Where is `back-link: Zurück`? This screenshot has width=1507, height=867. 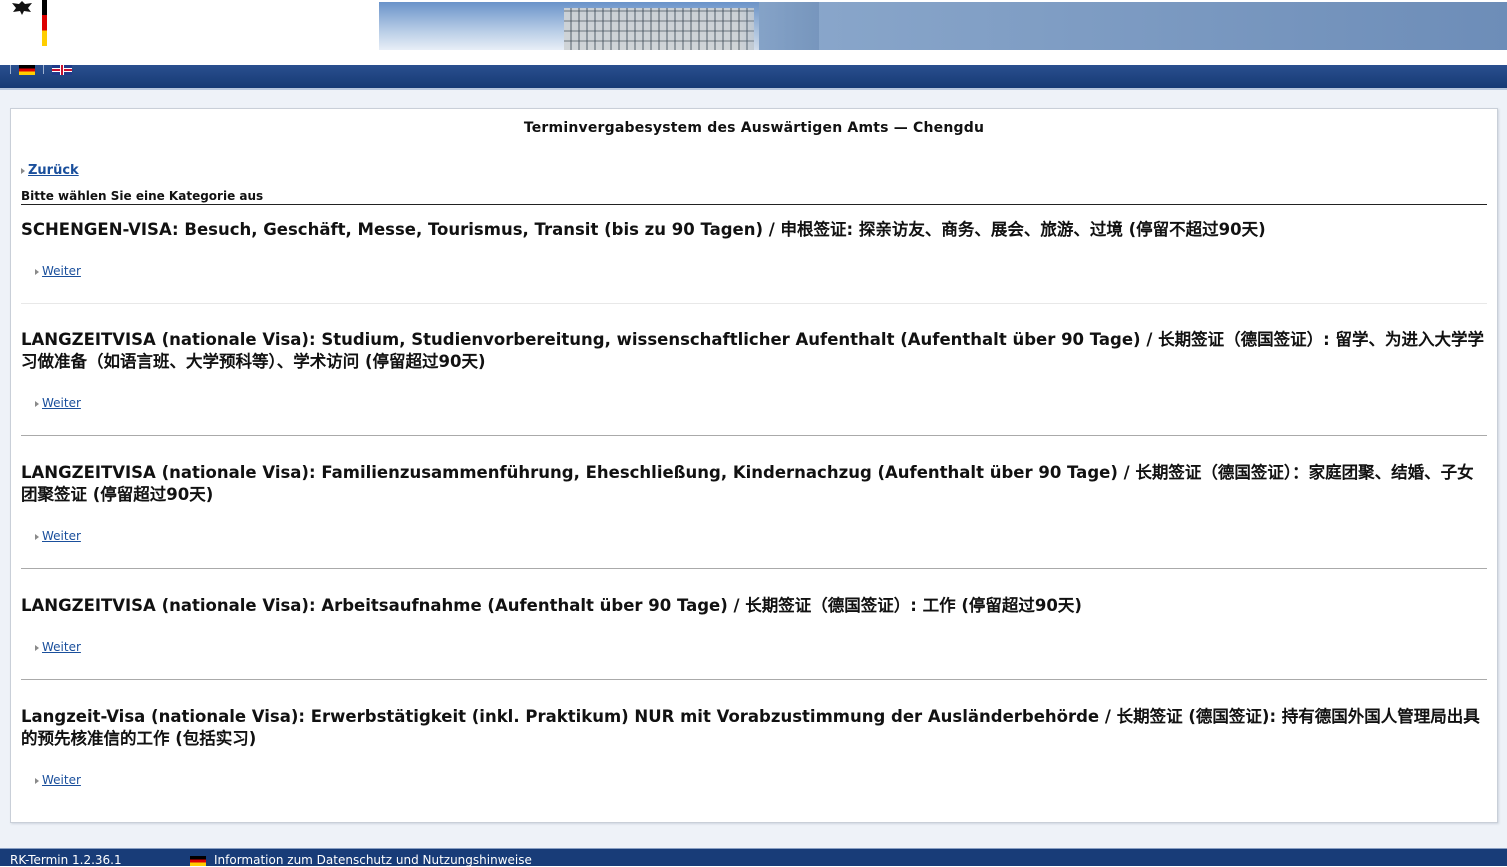
back-link: Zurück is located at coordinates (50, 170).